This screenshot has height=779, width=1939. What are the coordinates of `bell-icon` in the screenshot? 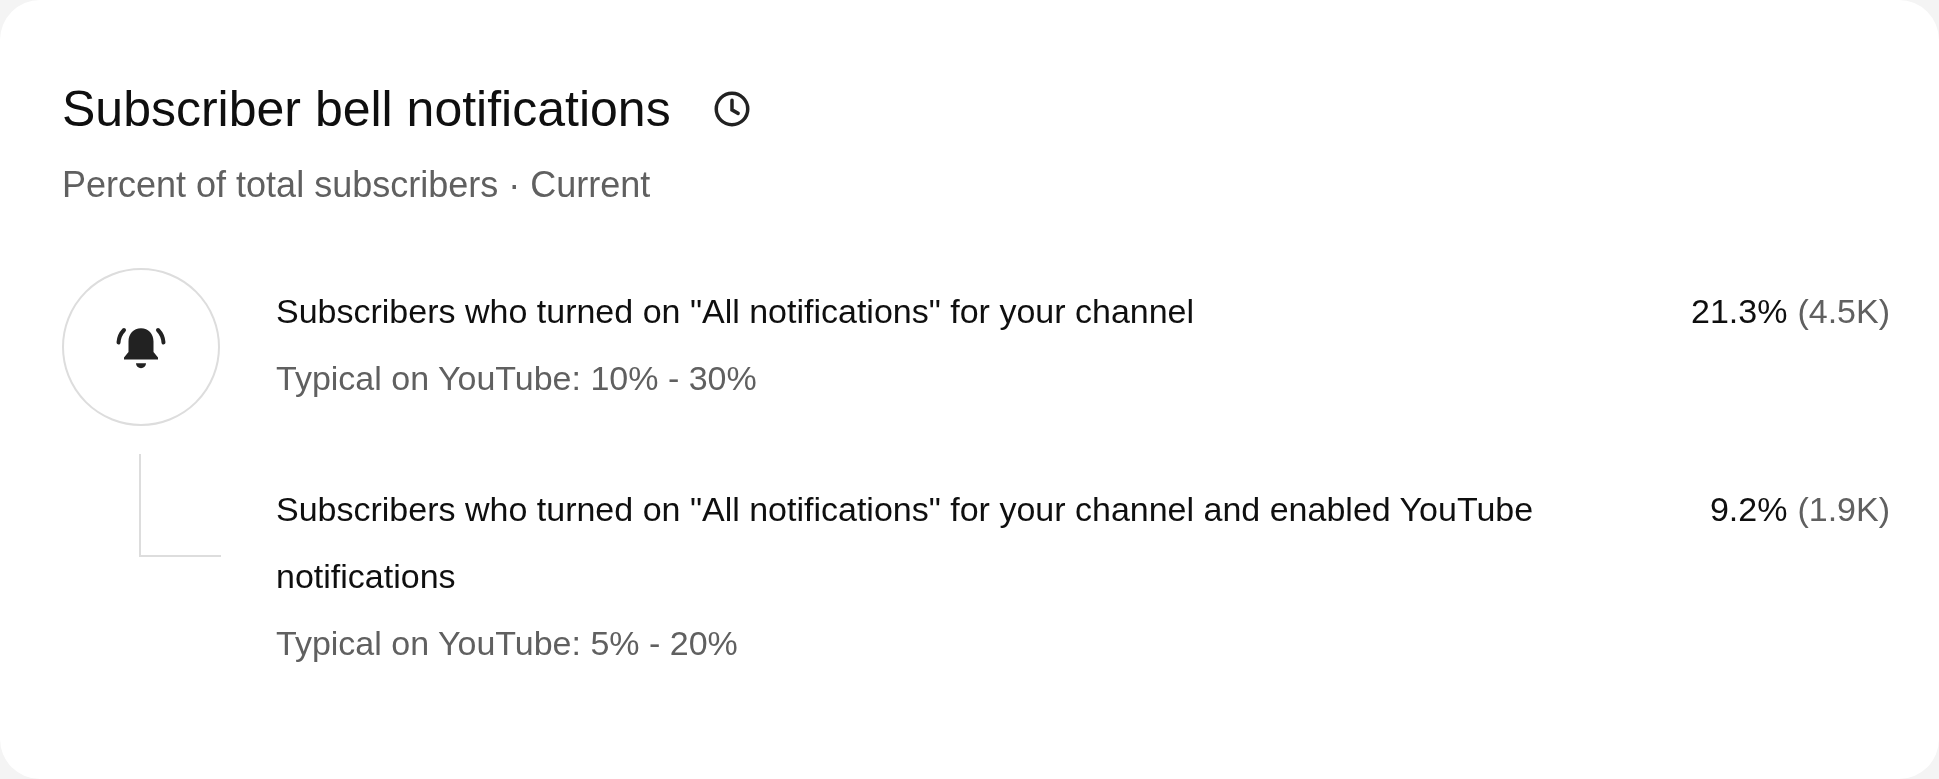 It's located at (141, 347).